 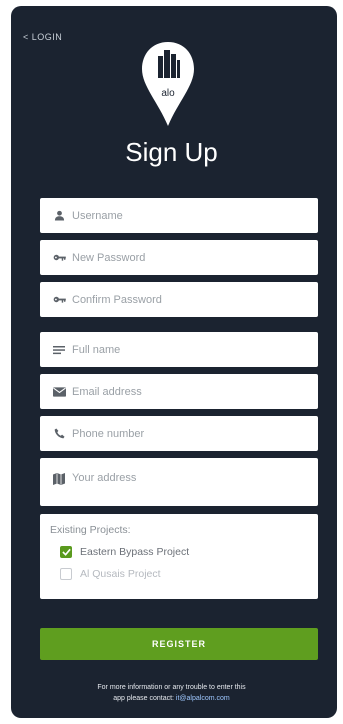 What do you see at coordinates (168, 84) in the screenshot?
I see `alo-logo: alo` at bounding box center [168, 84].